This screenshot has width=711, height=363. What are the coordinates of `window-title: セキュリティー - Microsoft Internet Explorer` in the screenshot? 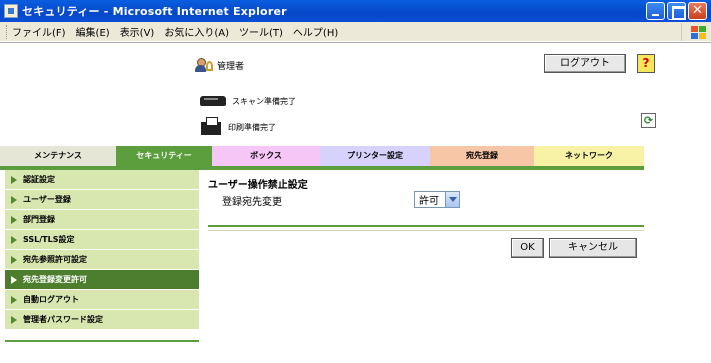 It's located at (154, 11).